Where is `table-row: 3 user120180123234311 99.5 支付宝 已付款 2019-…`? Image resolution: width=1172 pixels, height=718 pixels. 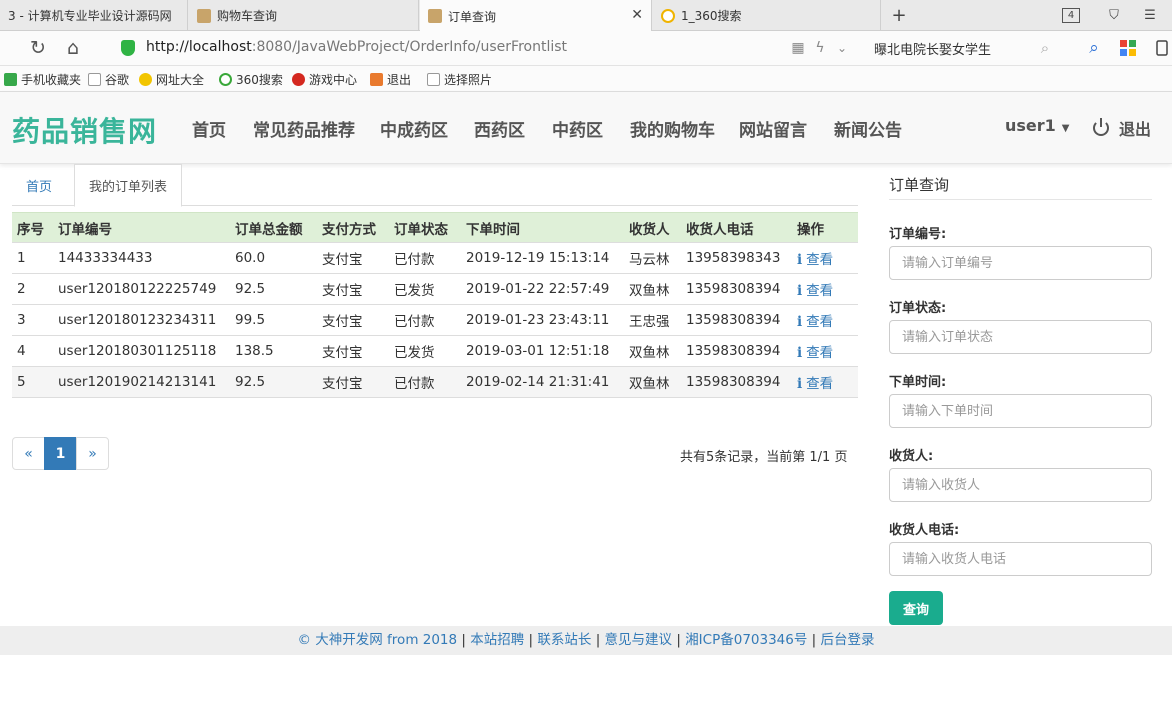 table-row: 3 user120180123234311 99.5 支付宝 已付款 2019-… is located at coordinates (435, 320).